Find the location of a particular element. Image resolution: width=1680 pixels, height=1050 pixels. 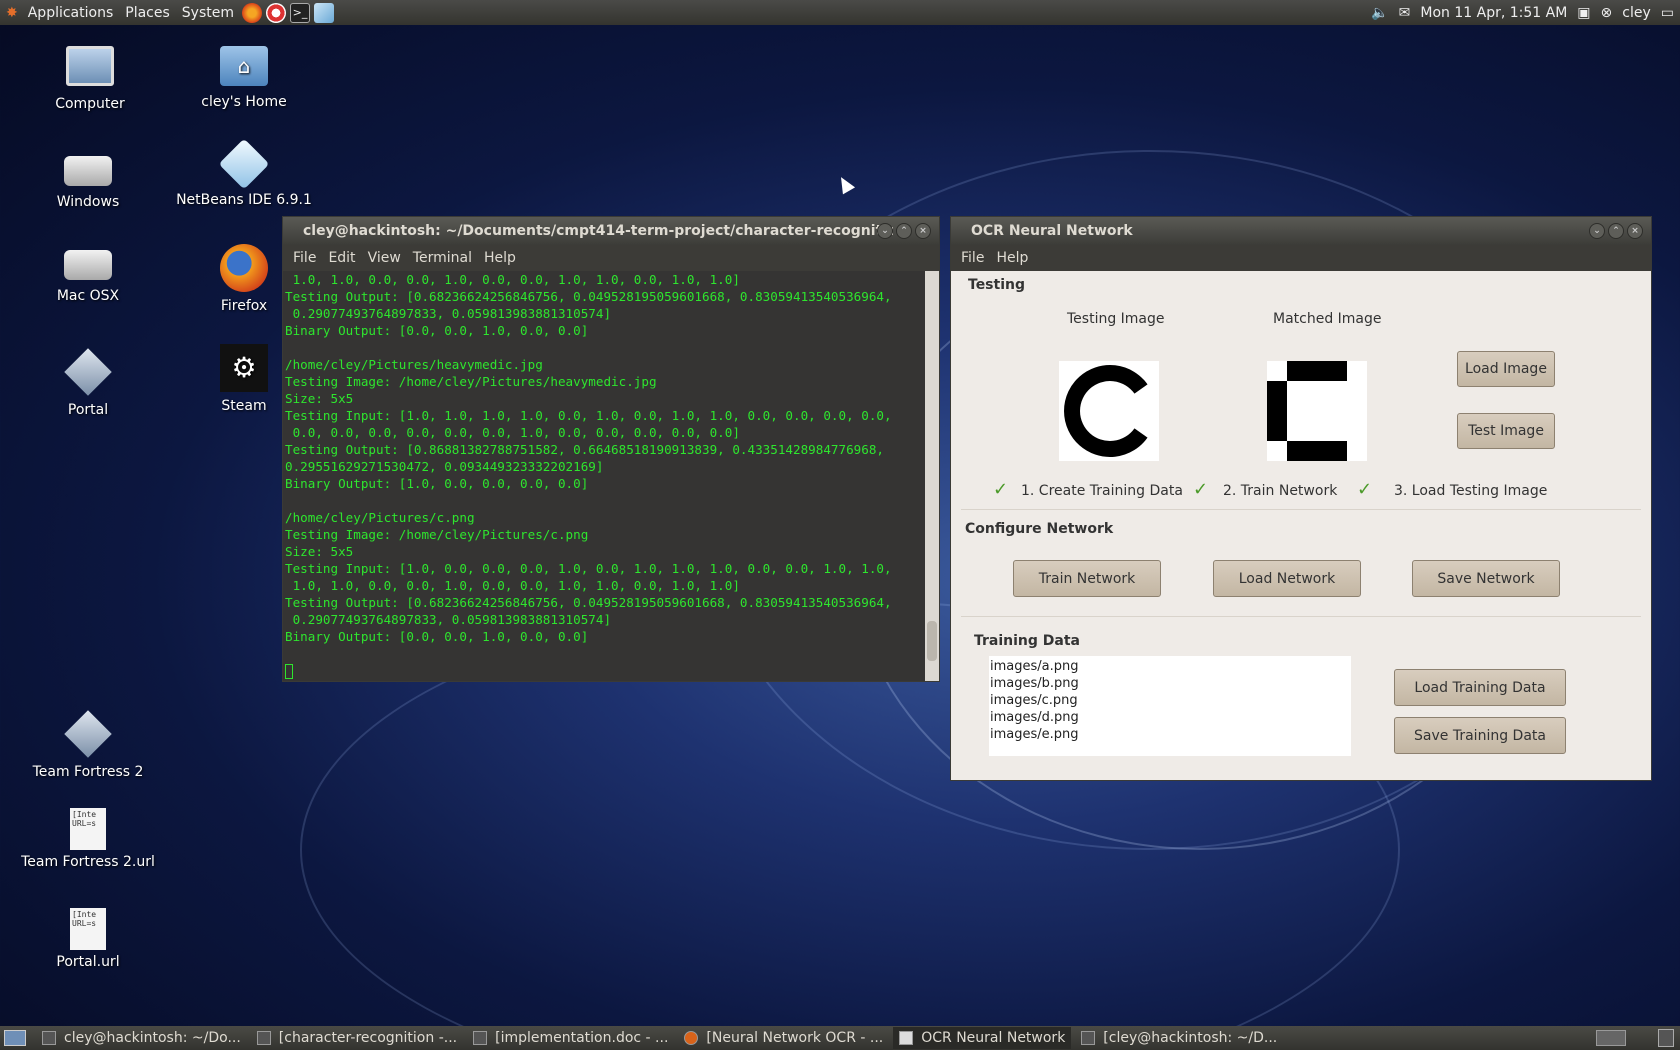

desktop-icon-label: NetBeans IDE 6.9.1 is located at coordinates (244, 200).